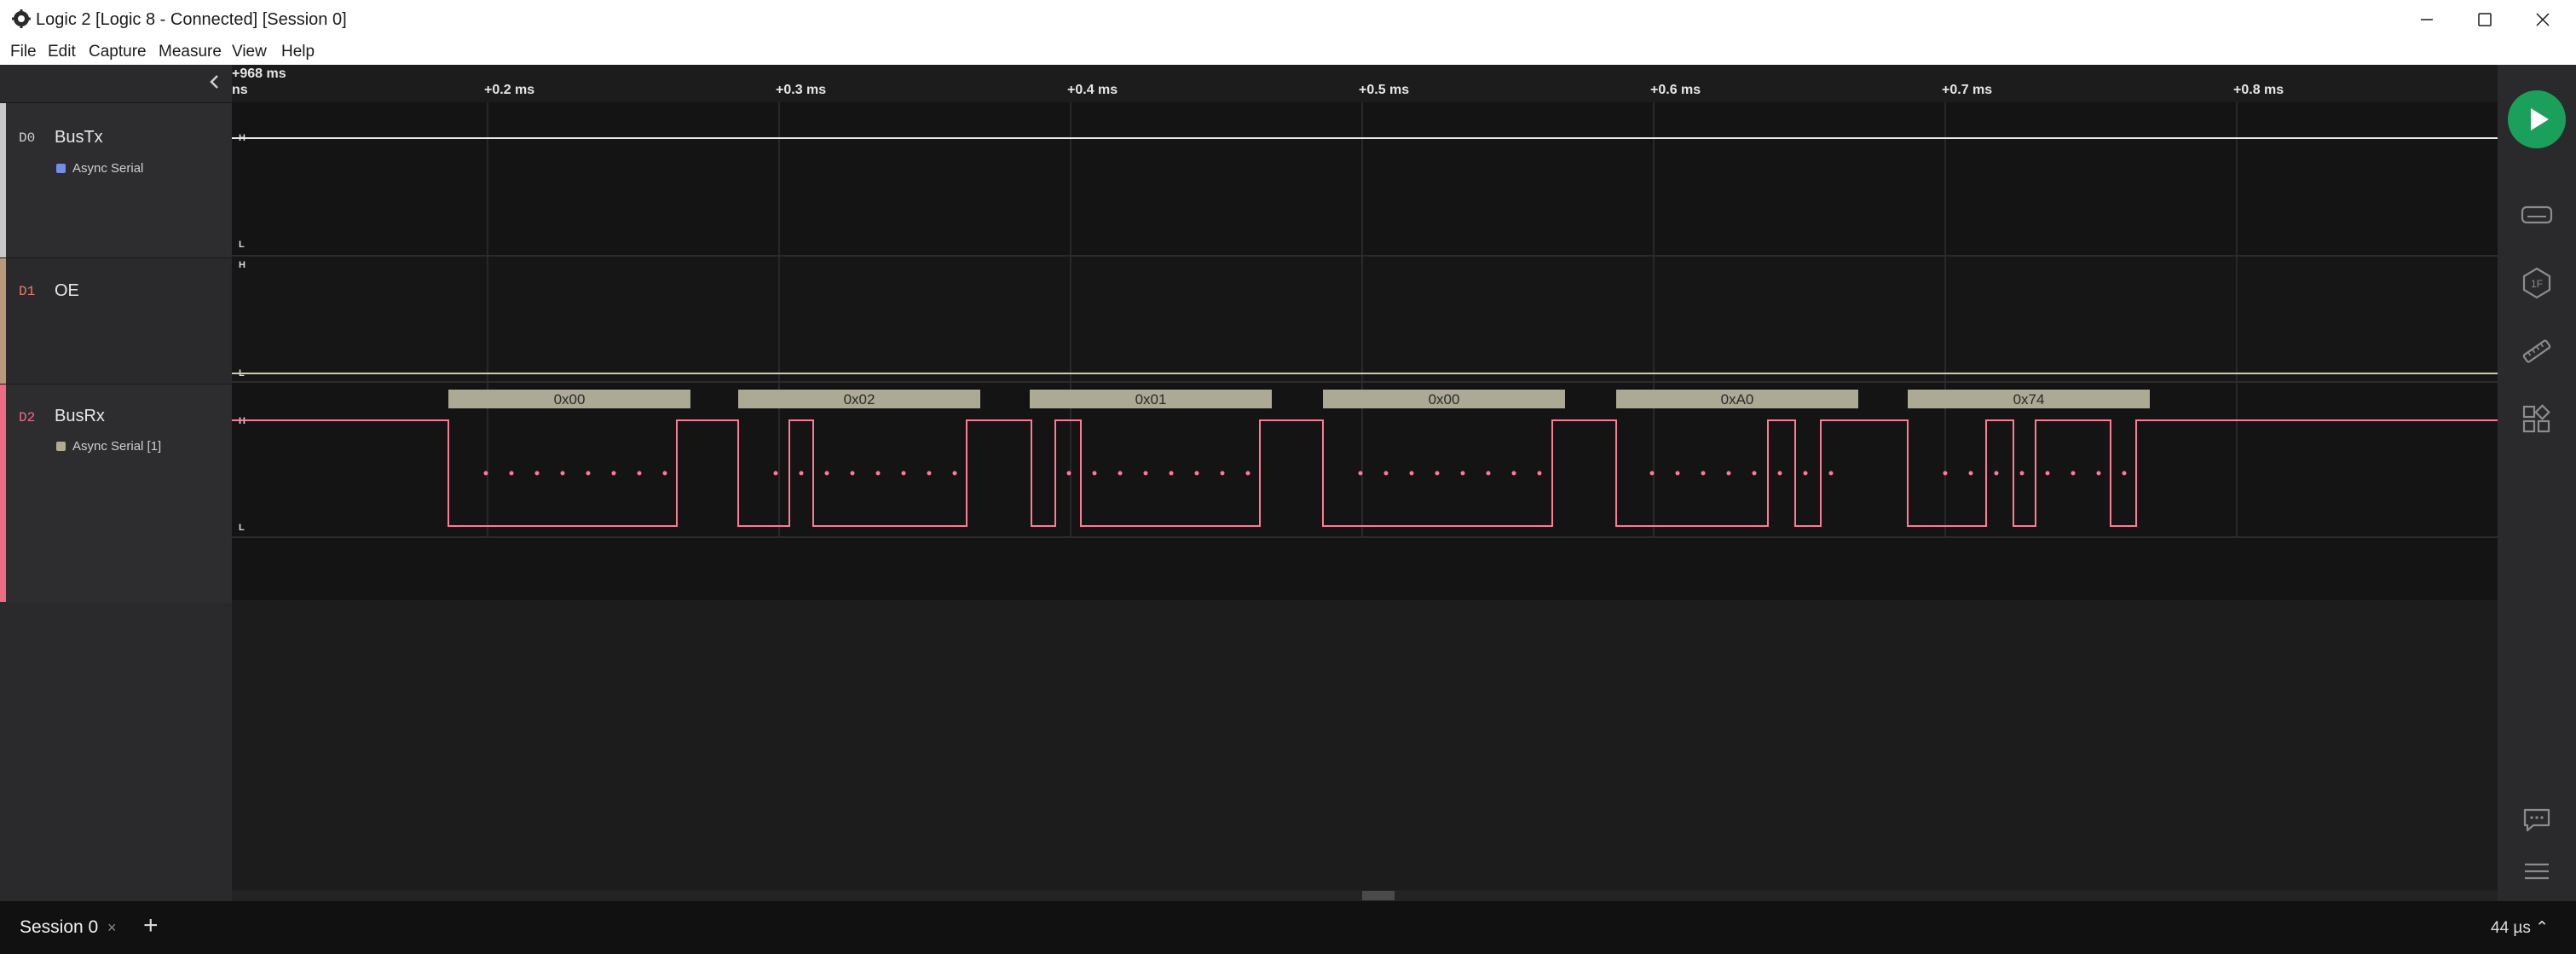 This screenshot has width=2576, height=954. I want to click on start-capture-button, so click(2537, 119).